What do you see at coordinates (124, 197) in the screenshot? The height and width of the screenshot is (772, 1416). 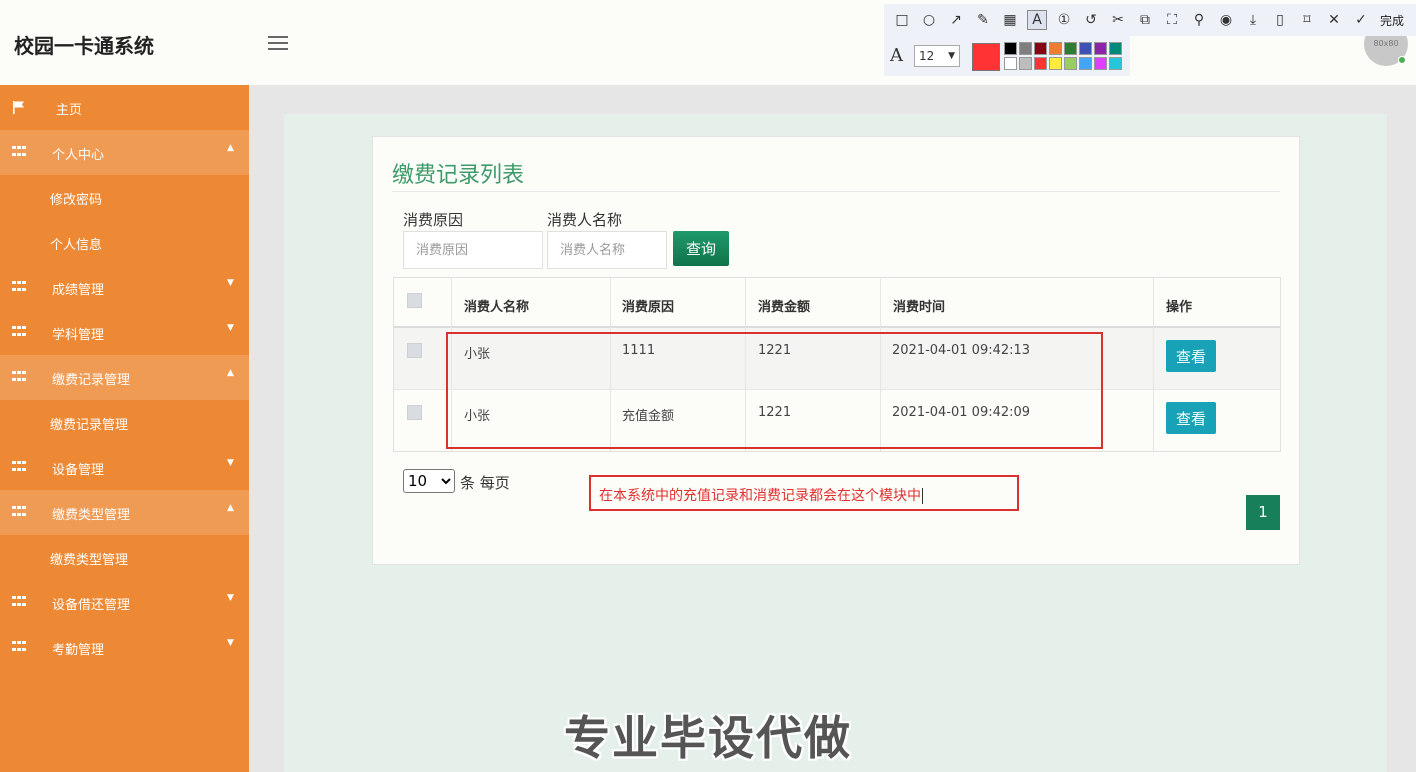 I see `sidebar-subitem: 修改密码` at bounding box center [124, 197].